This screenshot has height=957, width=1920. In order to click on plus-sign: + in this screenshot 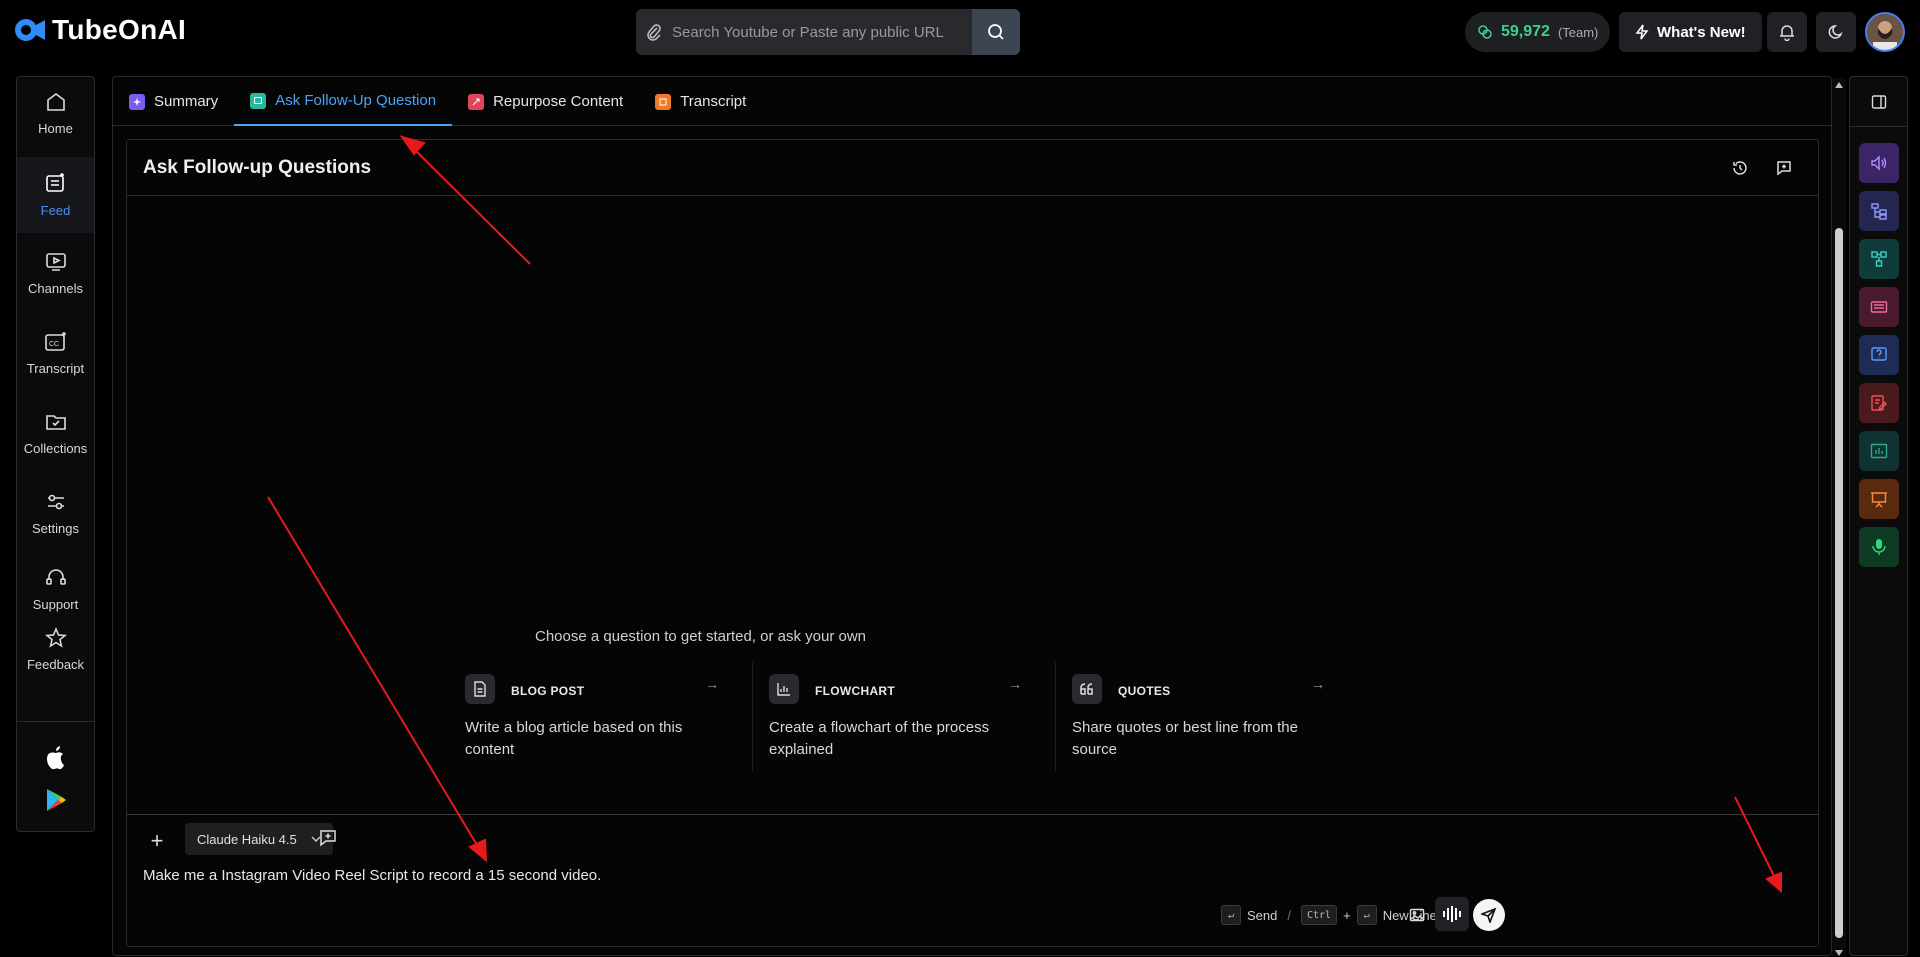, I will do `click(1347, 915)`.